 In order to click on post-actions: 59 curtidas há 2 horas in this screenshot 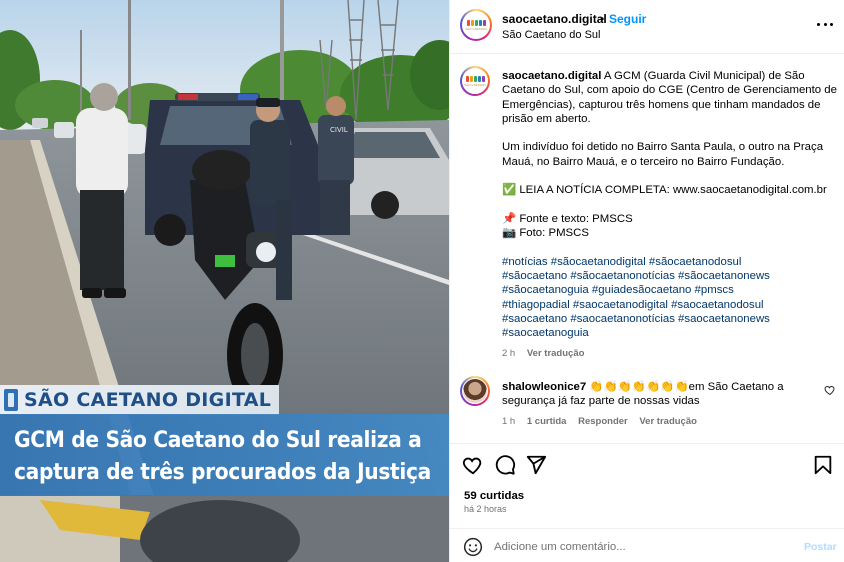, I will do `click(647, 491)`.